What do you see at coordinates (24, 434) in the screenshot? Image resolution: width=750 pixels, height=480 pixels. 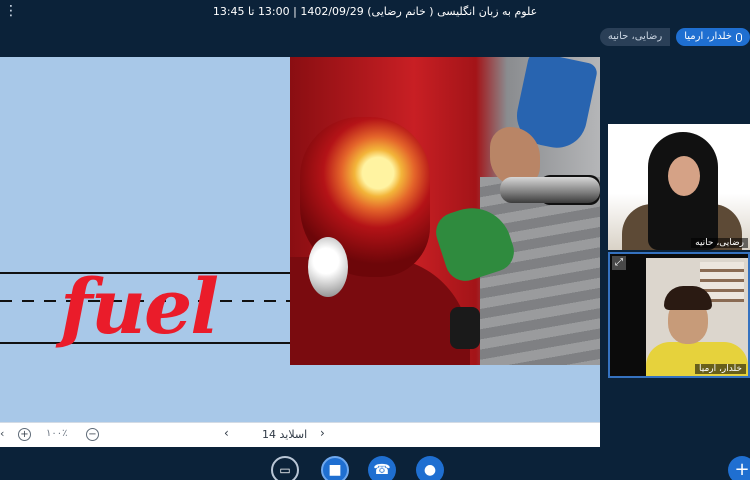 I see `zoom-in-button: +` at bounding box center [24, 434].